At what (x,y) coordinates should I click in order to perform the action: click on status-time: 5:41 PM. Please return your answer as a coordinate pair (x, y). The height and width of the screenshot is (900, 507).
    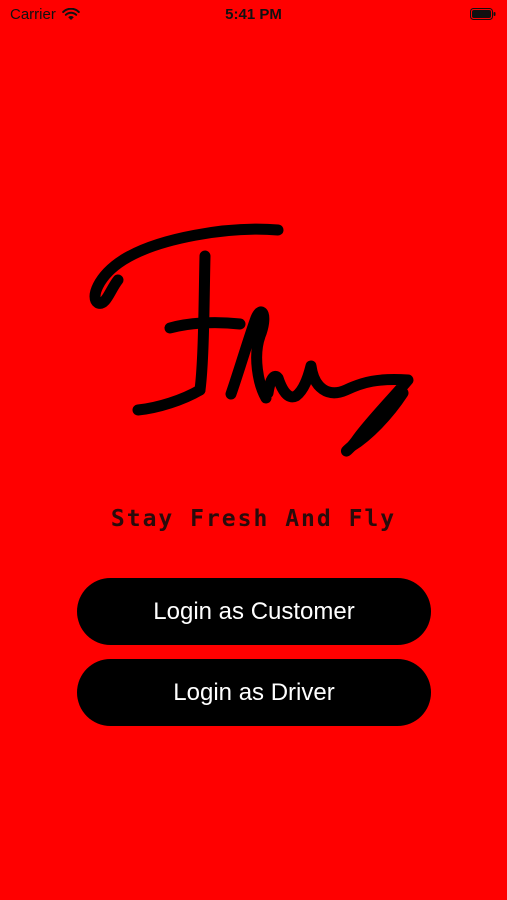
    Looking at the image, I should click on (253, 14).